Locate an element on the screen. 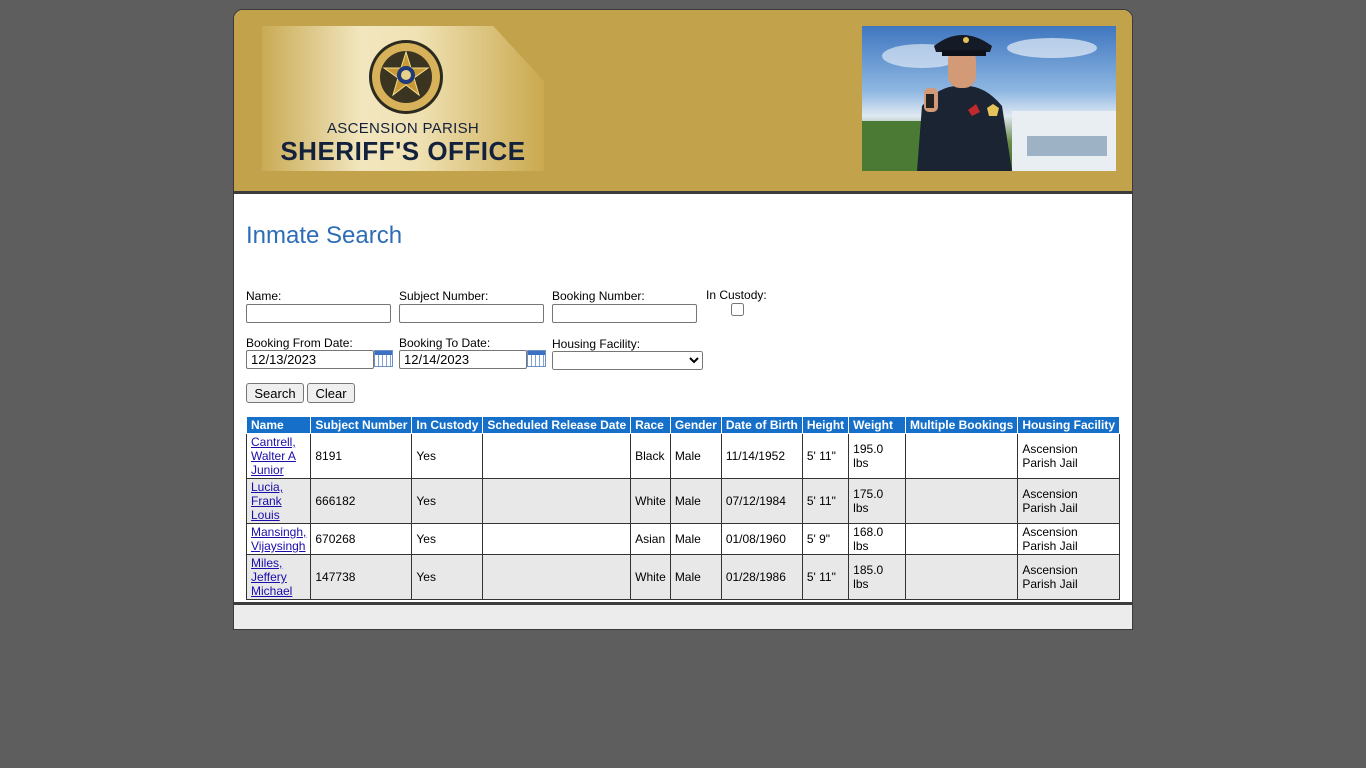 This screenshot has height=768, width=1366. in-custody-label: In Custody: is located at coordinates (736, 295).